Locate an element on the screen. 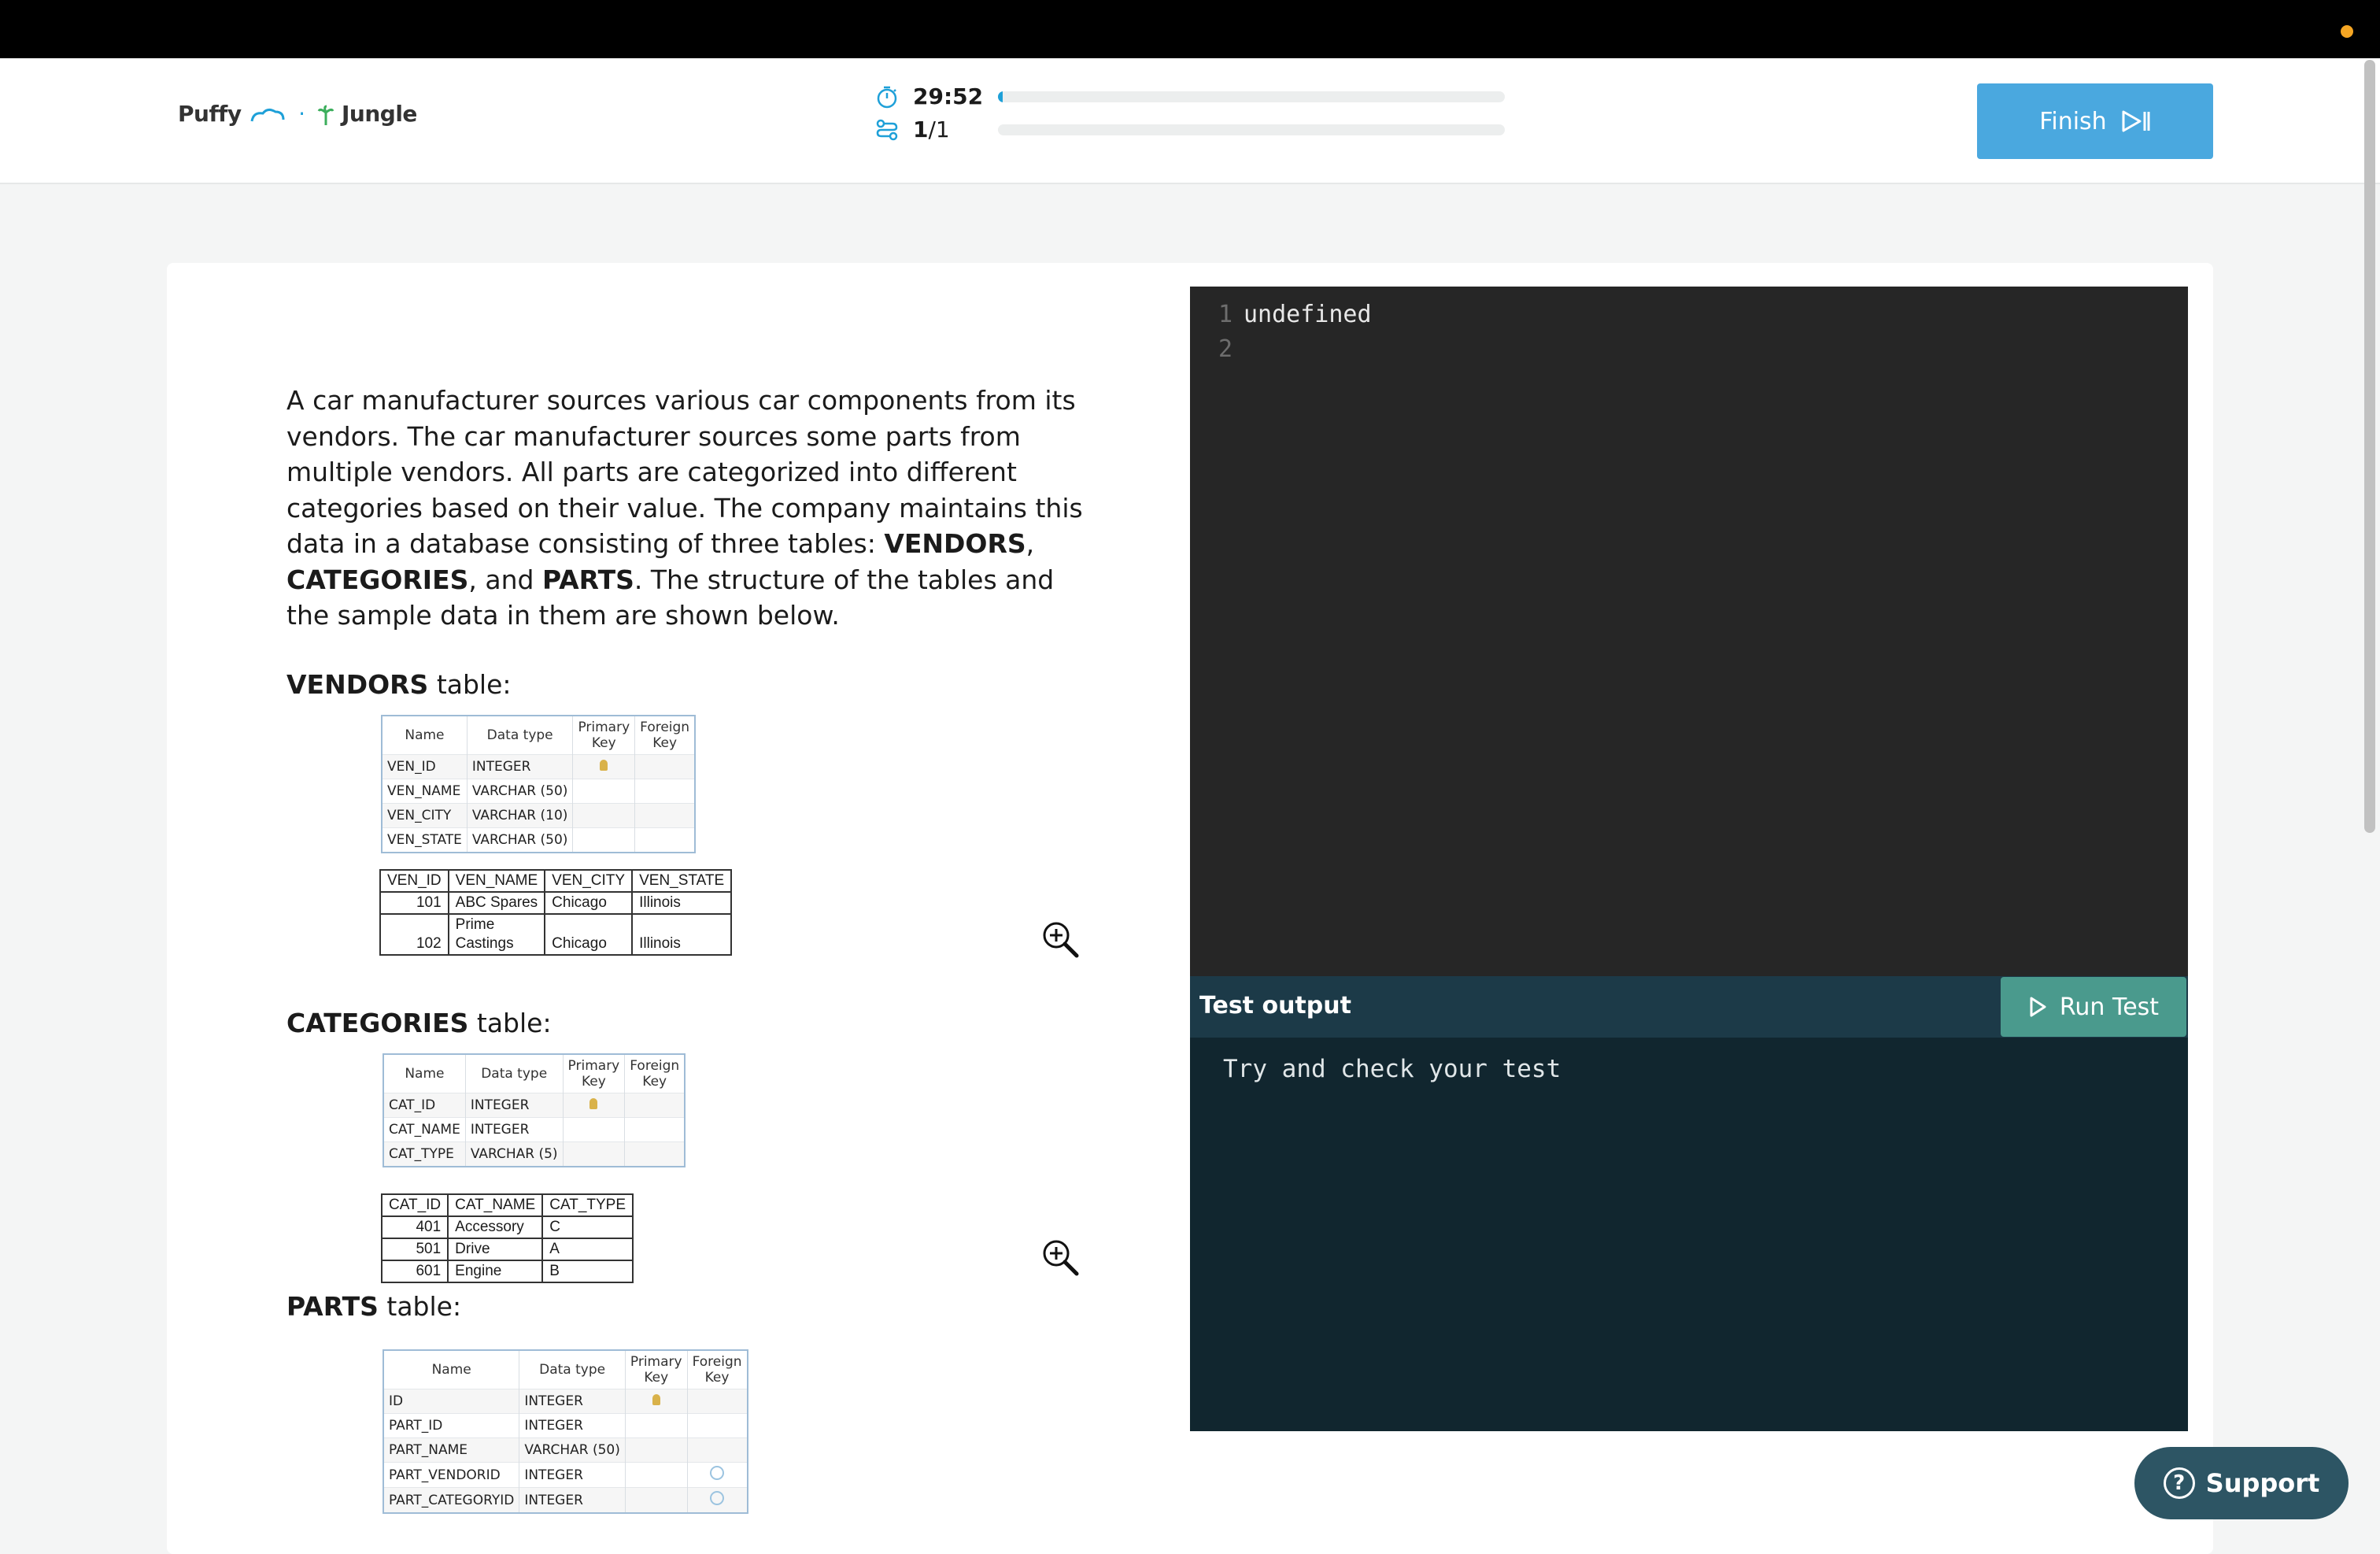 This screenshot has width=2380, height=1554. schema-cell-name: PART_CATEGORYID is located at coordinates (451, 1500).